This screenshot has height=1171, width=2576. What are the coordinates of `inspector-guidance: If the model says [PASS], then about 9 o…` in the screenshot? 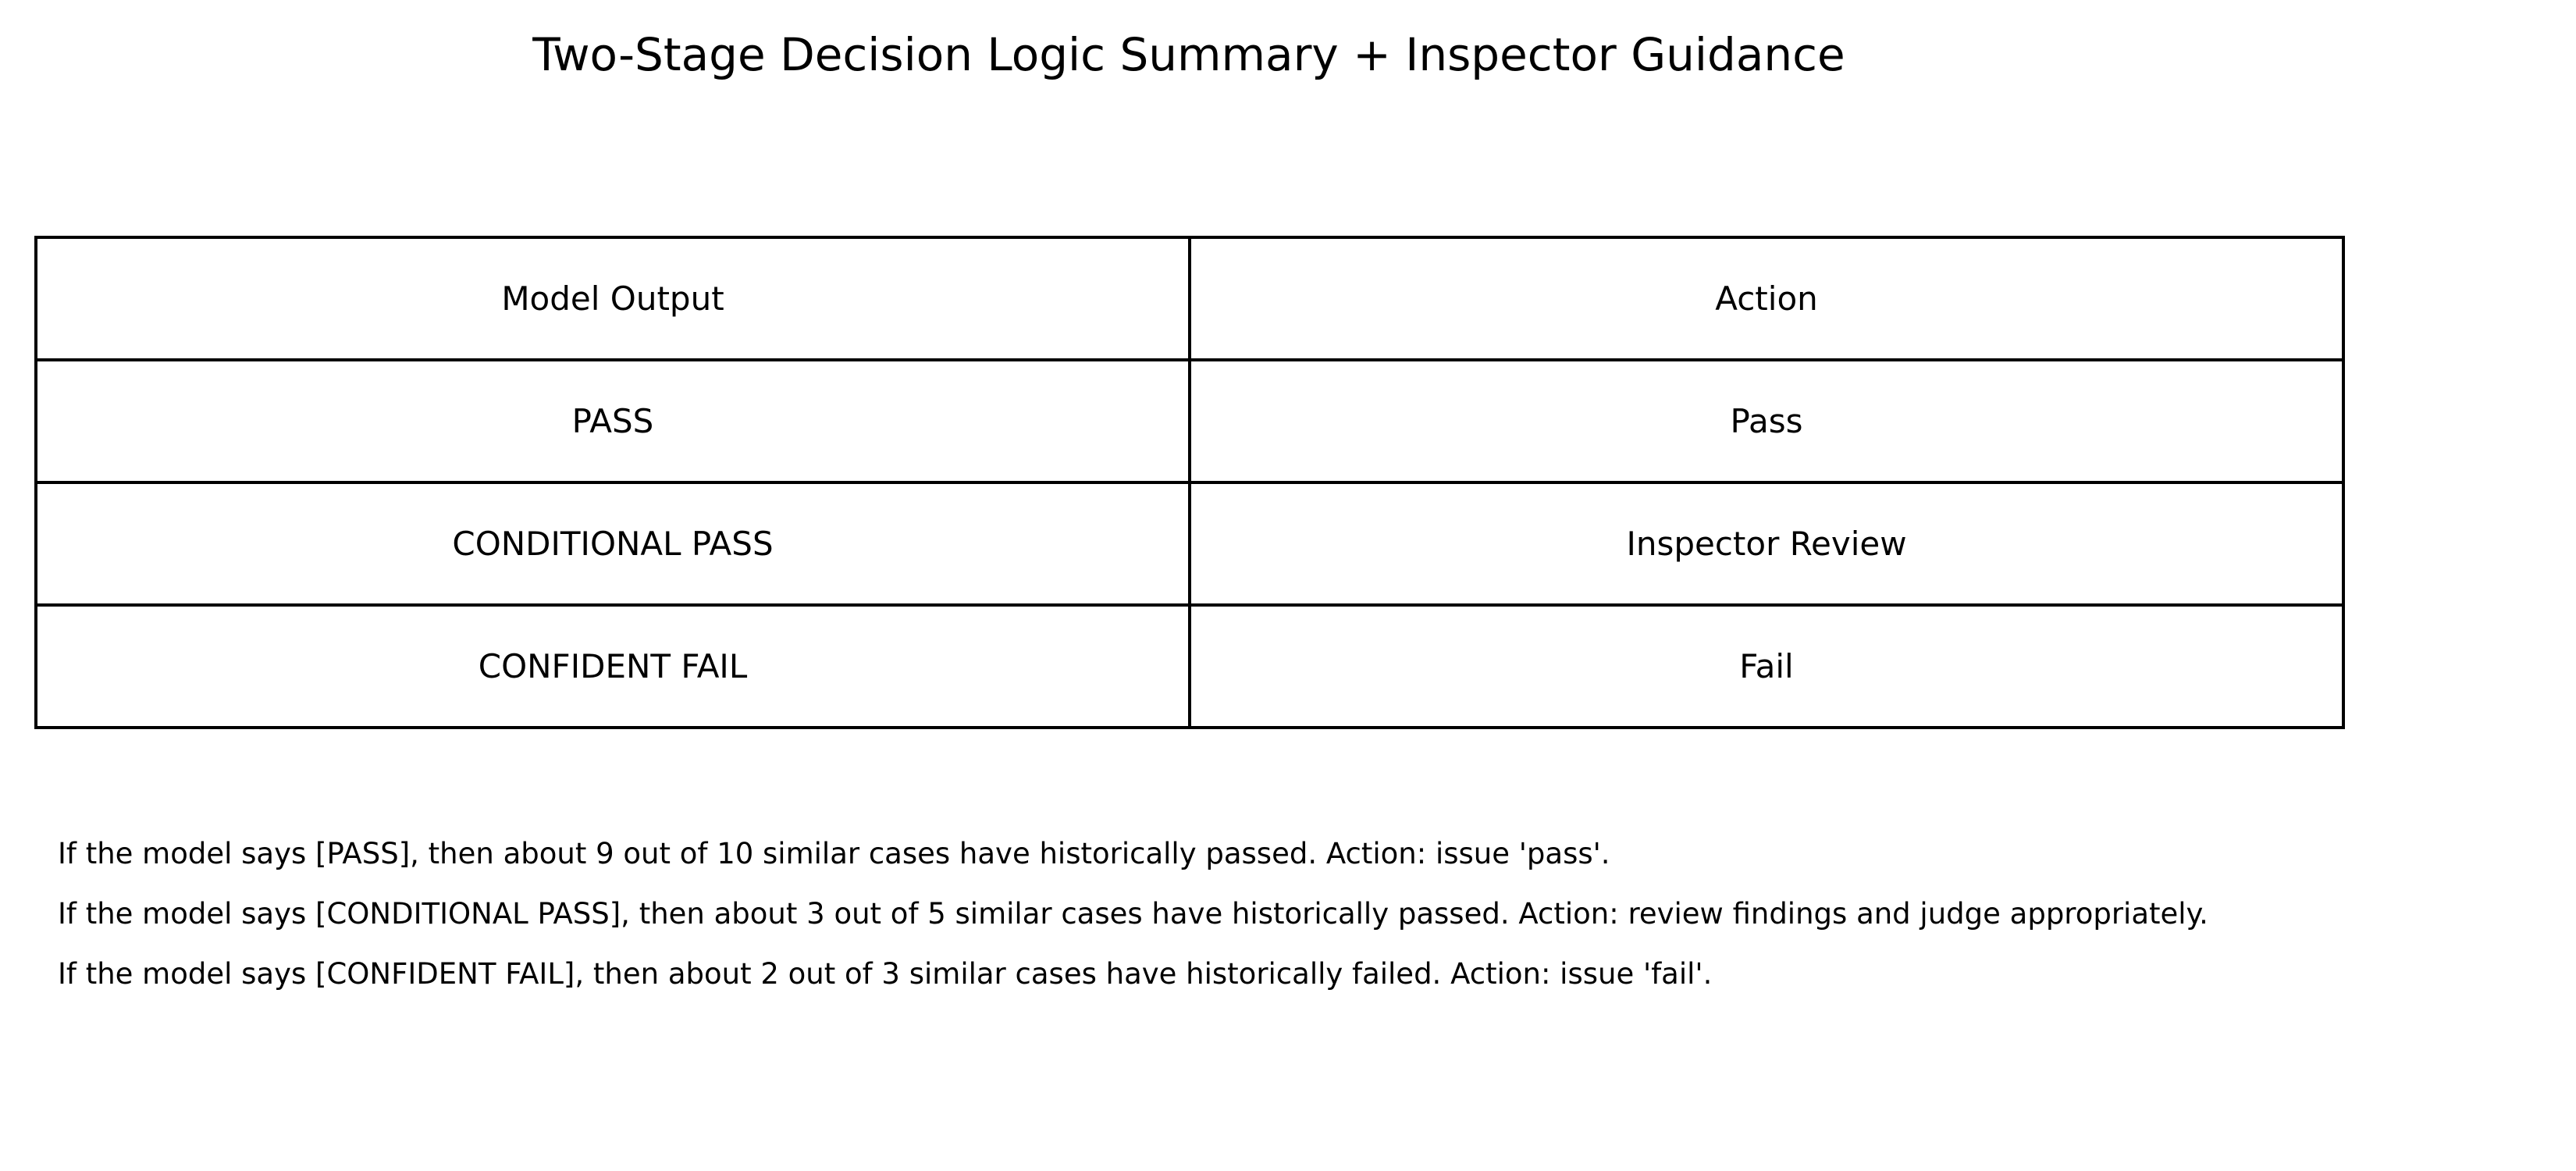 It's located at (1287, 914).